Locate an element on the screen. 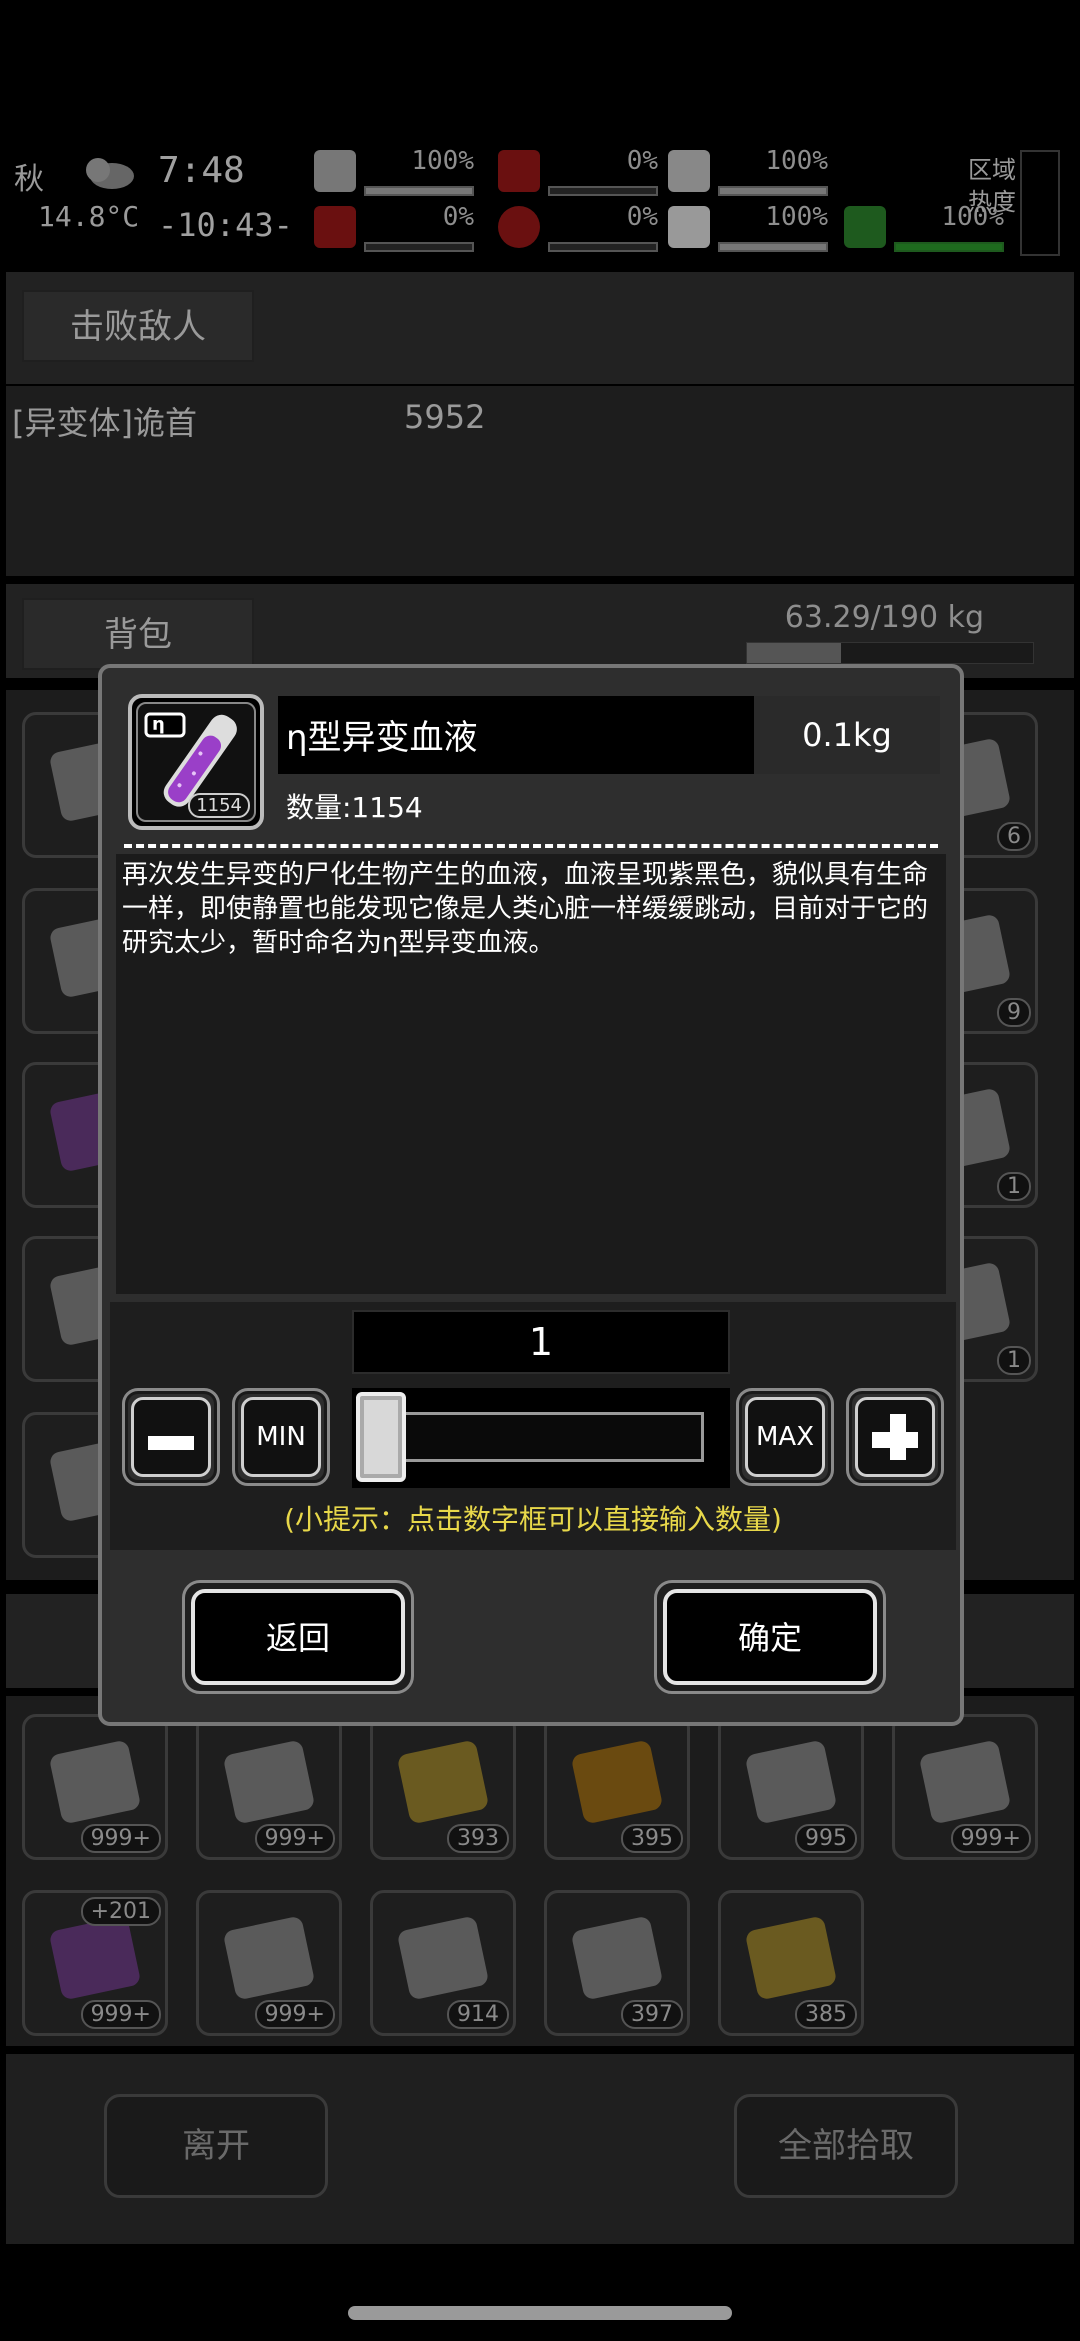 This screenshot has height=2341, width=1080. quantity-hint: (小提示：点击数字框可以直接输入数量) is located at coordinates (533, 1519).